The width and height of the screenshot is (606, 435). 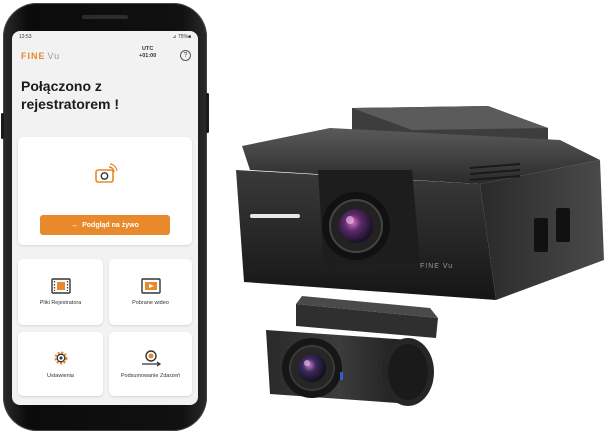 What do you see at coordinates (60, 302) in the screenshot?
I see `tile-recorder-files-label: Pliki Rejestratora` at bounding box center [60, 302].